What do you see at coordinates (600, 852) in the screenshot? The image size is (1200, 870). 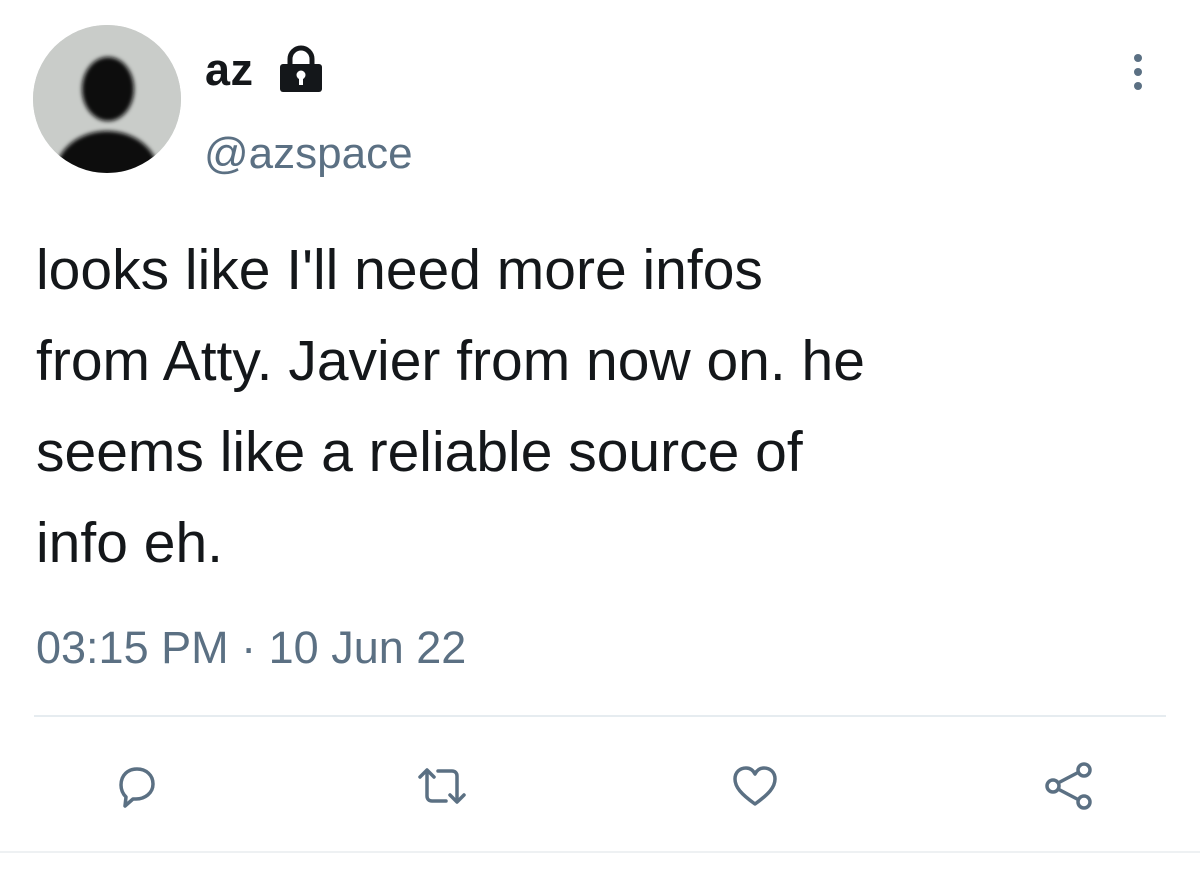 I see `bottom-divider` at bounding box center [600, 852].